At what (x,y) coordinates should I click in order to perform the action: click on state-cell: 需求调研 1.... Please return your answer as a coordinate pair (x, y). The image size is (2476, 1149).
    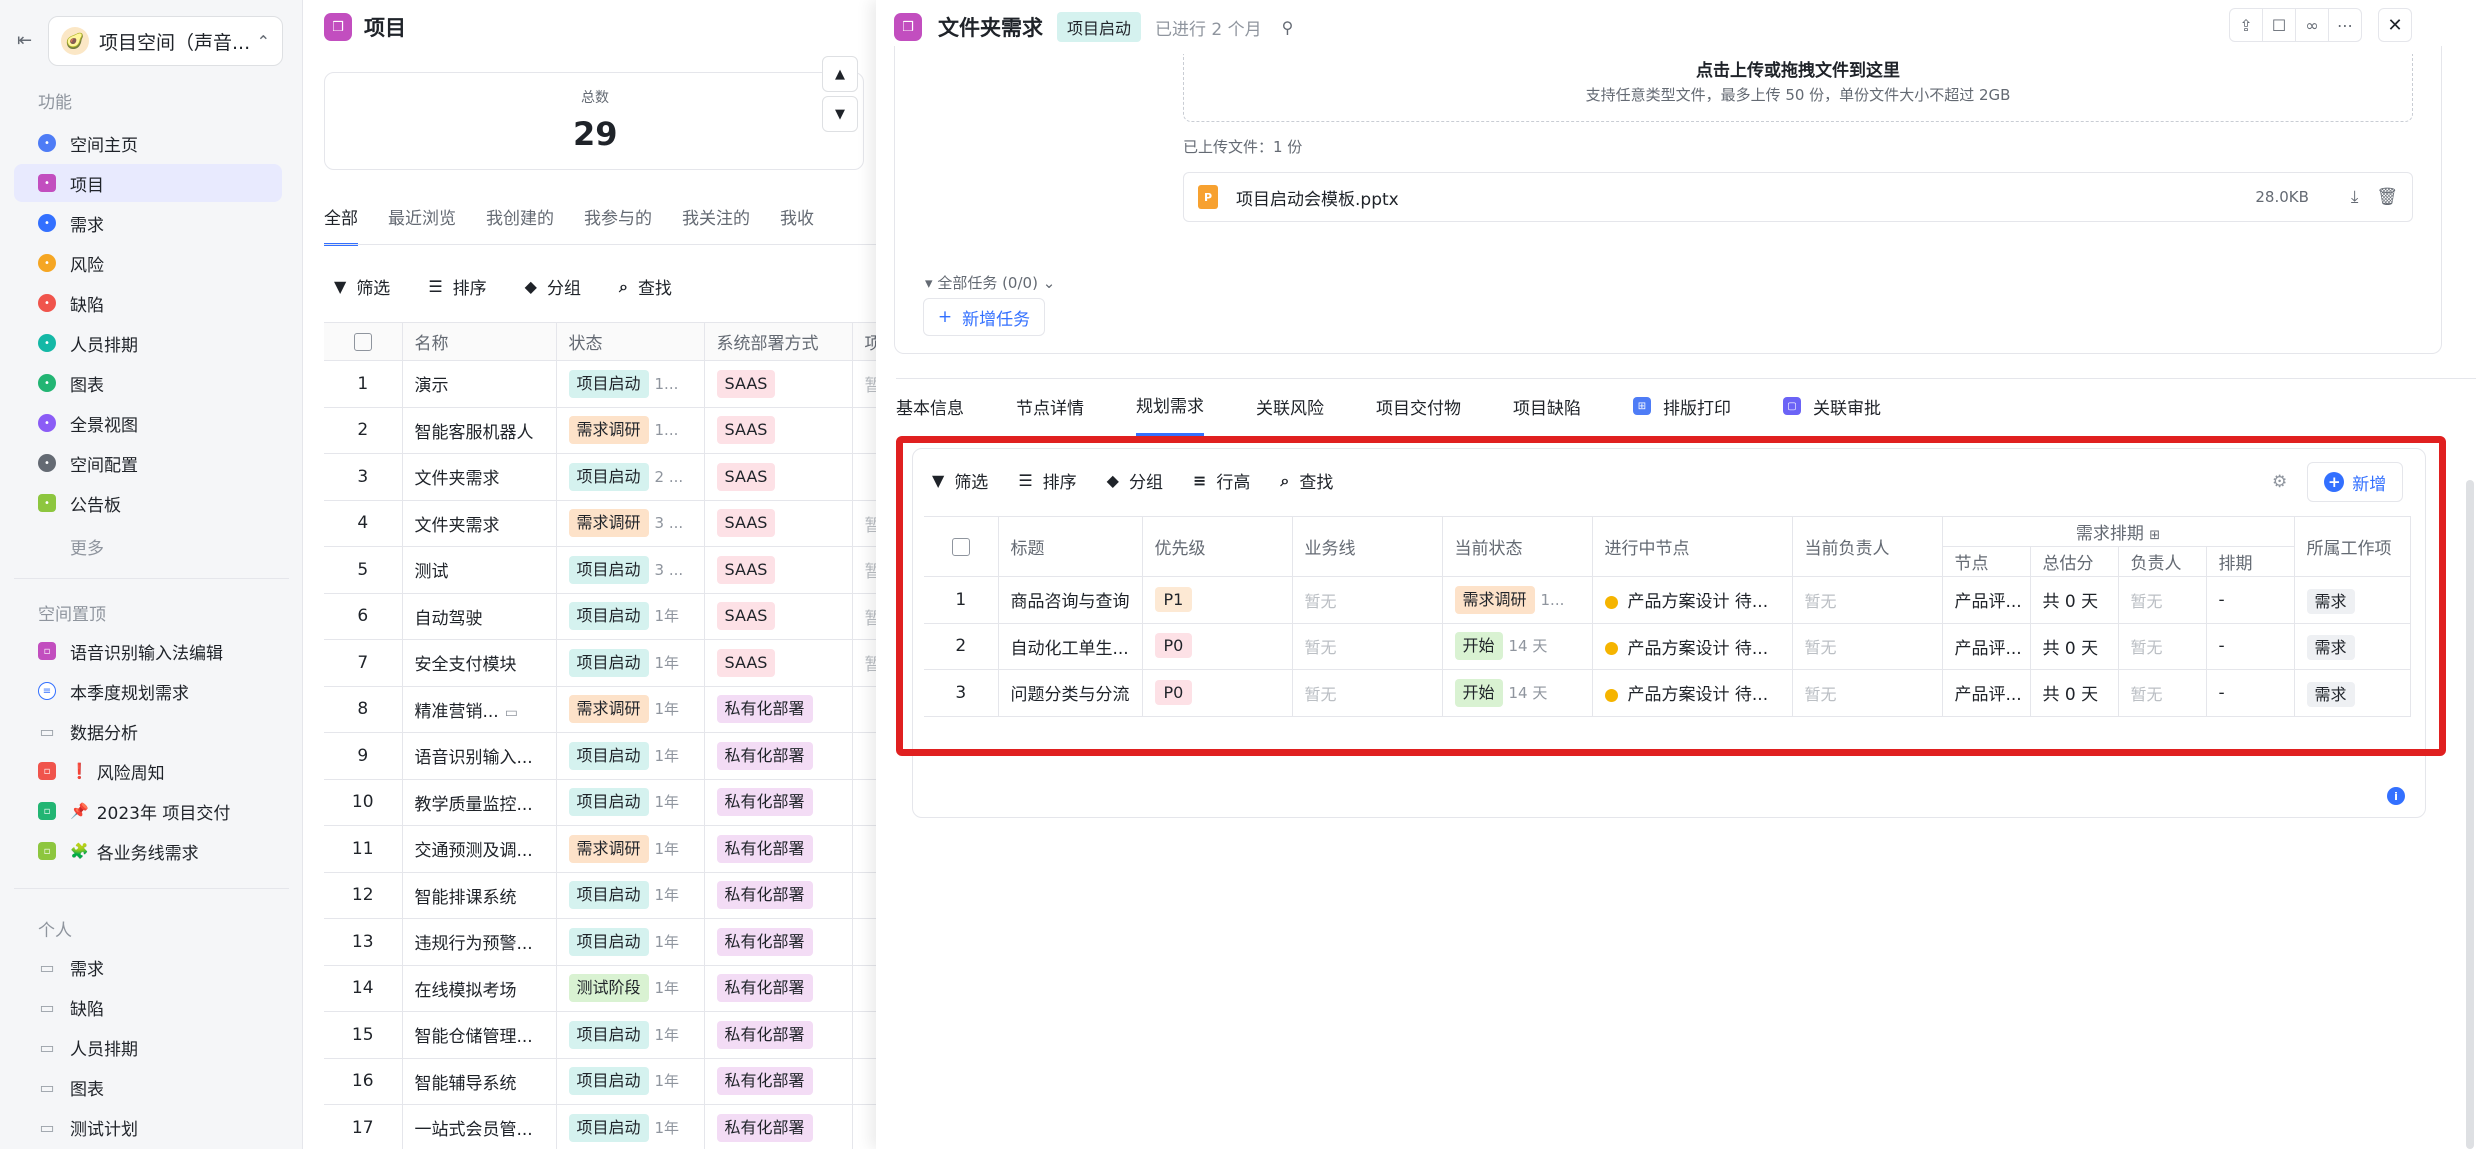
    Looking at the image, I should click on (1517, 600).